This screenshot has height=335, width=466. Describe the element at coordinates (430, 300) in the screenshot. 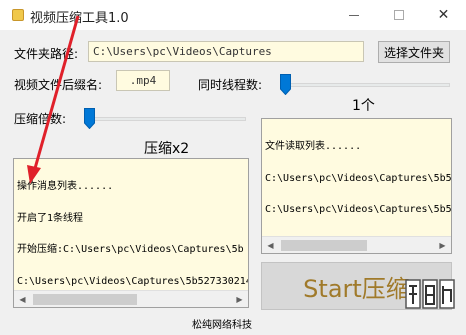

I see `watermark-logo` at that location.